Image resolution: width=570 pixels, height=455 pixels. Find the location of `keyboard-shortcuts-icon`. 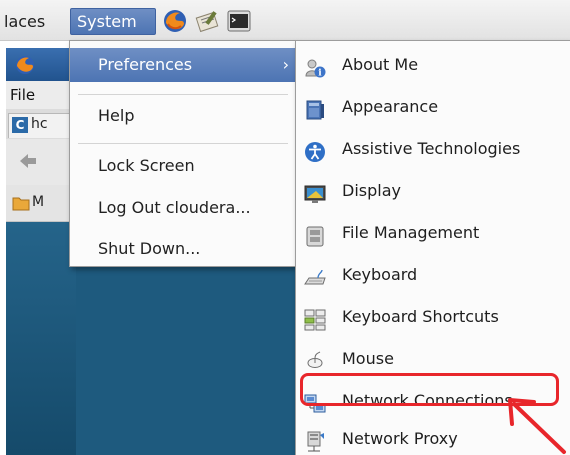

keyboard-shortcuts-icon is located at coordinates (315, 320).